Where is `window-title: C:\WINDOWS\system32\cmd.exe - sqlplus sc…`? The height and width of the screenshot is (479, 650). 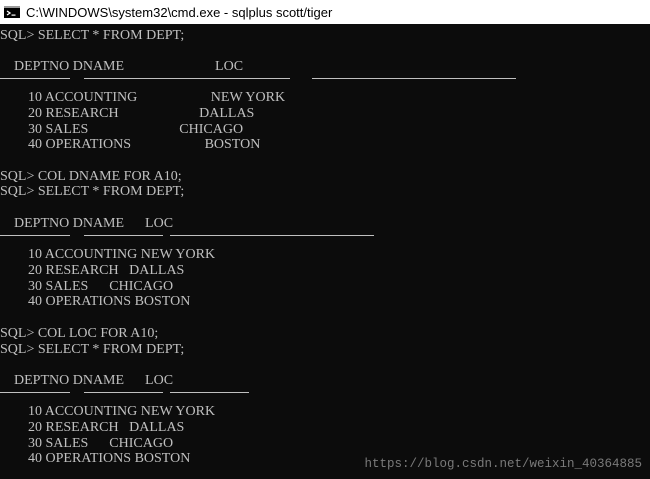
window-title: C:\WINDOWS\system32\cmd.exe - sqlplus sc… is located at coordinates (179, 12).